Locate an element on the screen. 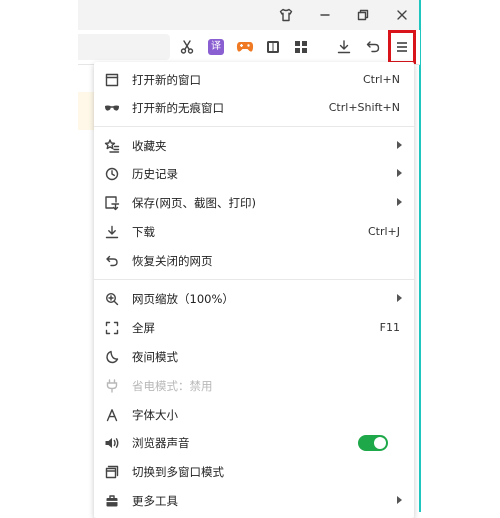 Image resolution: width=500 pixels, height=518 pixels. translate-icon: 译 is located at coordinates (216, 47).